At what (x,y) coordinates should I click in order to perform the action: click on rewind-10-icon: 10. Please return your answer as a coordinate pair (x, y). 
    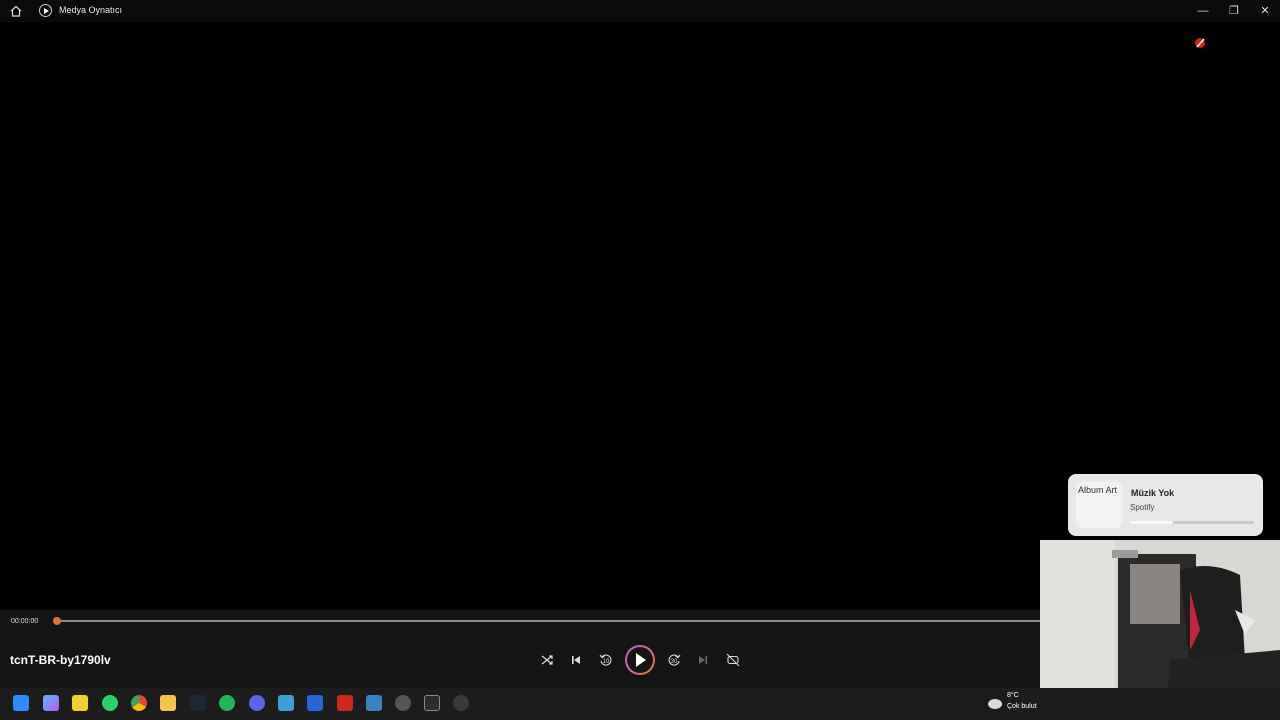
    Looking at the image, I should click on (606, 660).